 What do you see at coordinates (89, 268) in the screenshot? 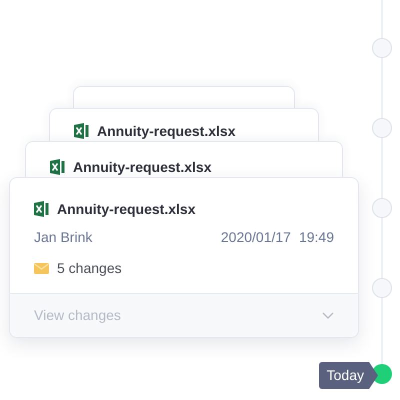
I see `changes-count: 5 changes` at bounding box center [89, 268].